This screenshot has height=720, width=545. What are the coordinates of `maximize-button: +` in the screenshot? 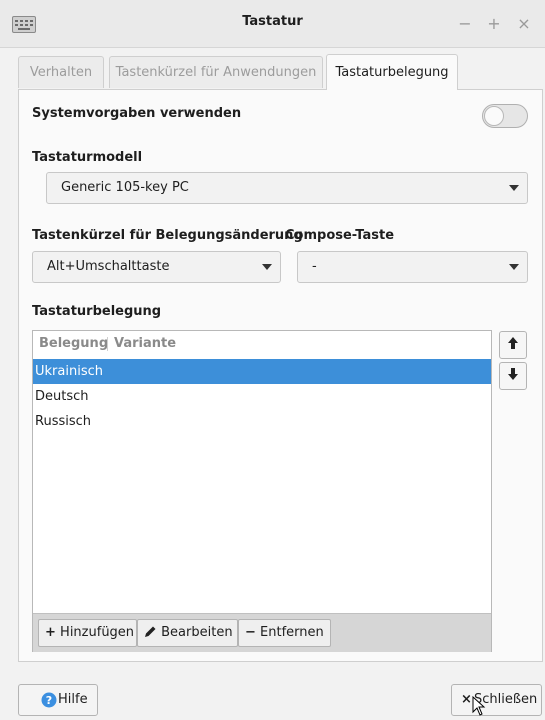 It's located at (494, 24).